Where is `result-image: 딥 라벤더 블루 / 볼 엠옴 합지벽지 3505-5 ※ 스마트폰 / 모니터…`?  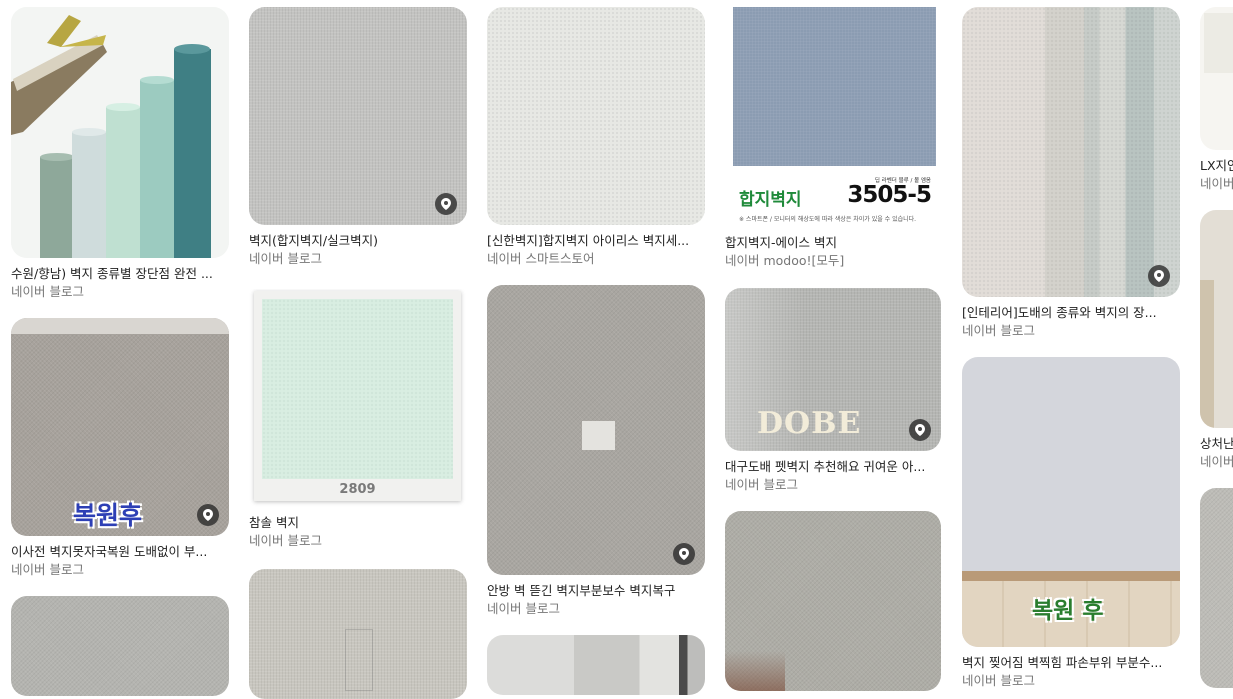 result-image: 딥 라벤더 블루 / 볼 엠옴 합지벽지 3505-5 ※ 스마트폰 / 모니터… is located at coordinates (833, 117).